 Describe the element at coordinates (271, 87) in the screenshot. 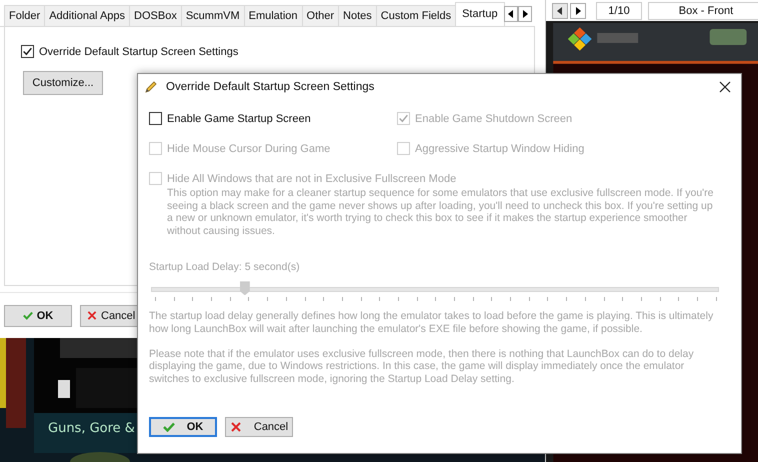

I see `dialog-title: Override Default Startup Screen Settings` at that location.